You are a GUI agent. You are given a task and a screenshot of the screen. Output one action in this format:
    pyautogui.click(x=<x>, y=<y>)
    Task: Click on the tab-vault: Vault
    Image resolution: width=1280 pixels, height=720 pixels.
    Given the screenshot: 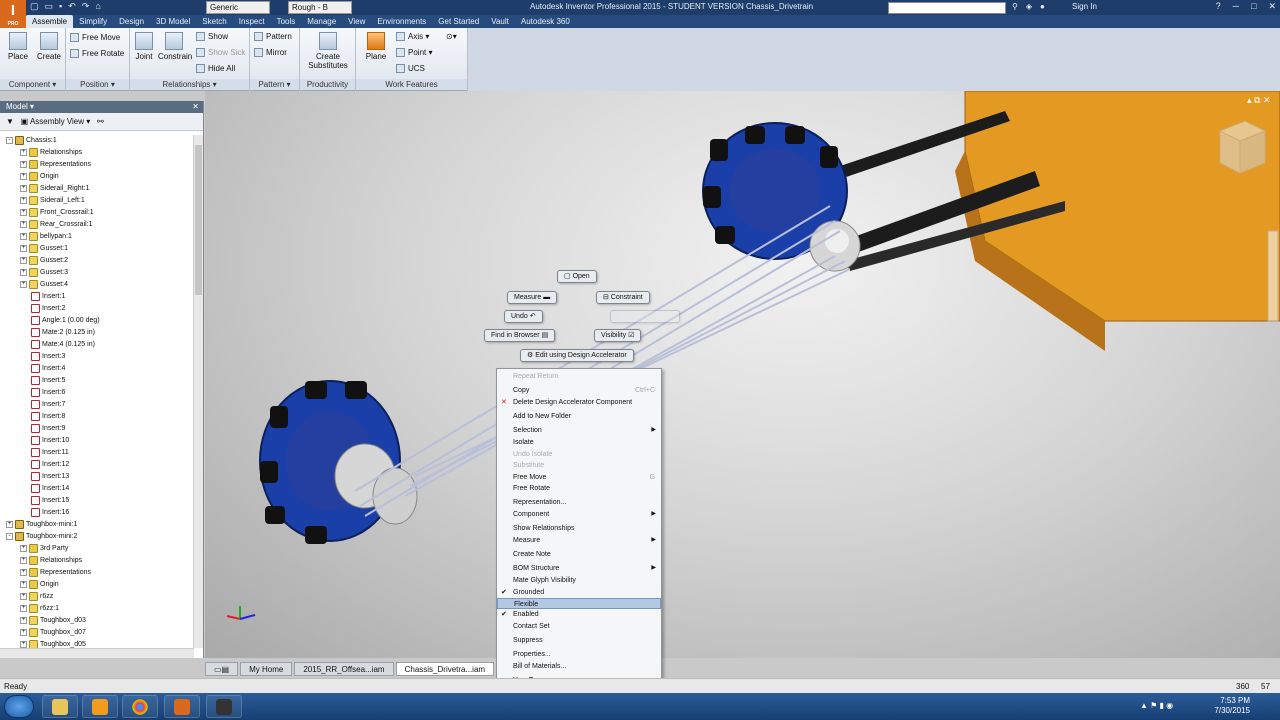 What is the action you would take?
    pyautogui.click(x=500, y=21)
    